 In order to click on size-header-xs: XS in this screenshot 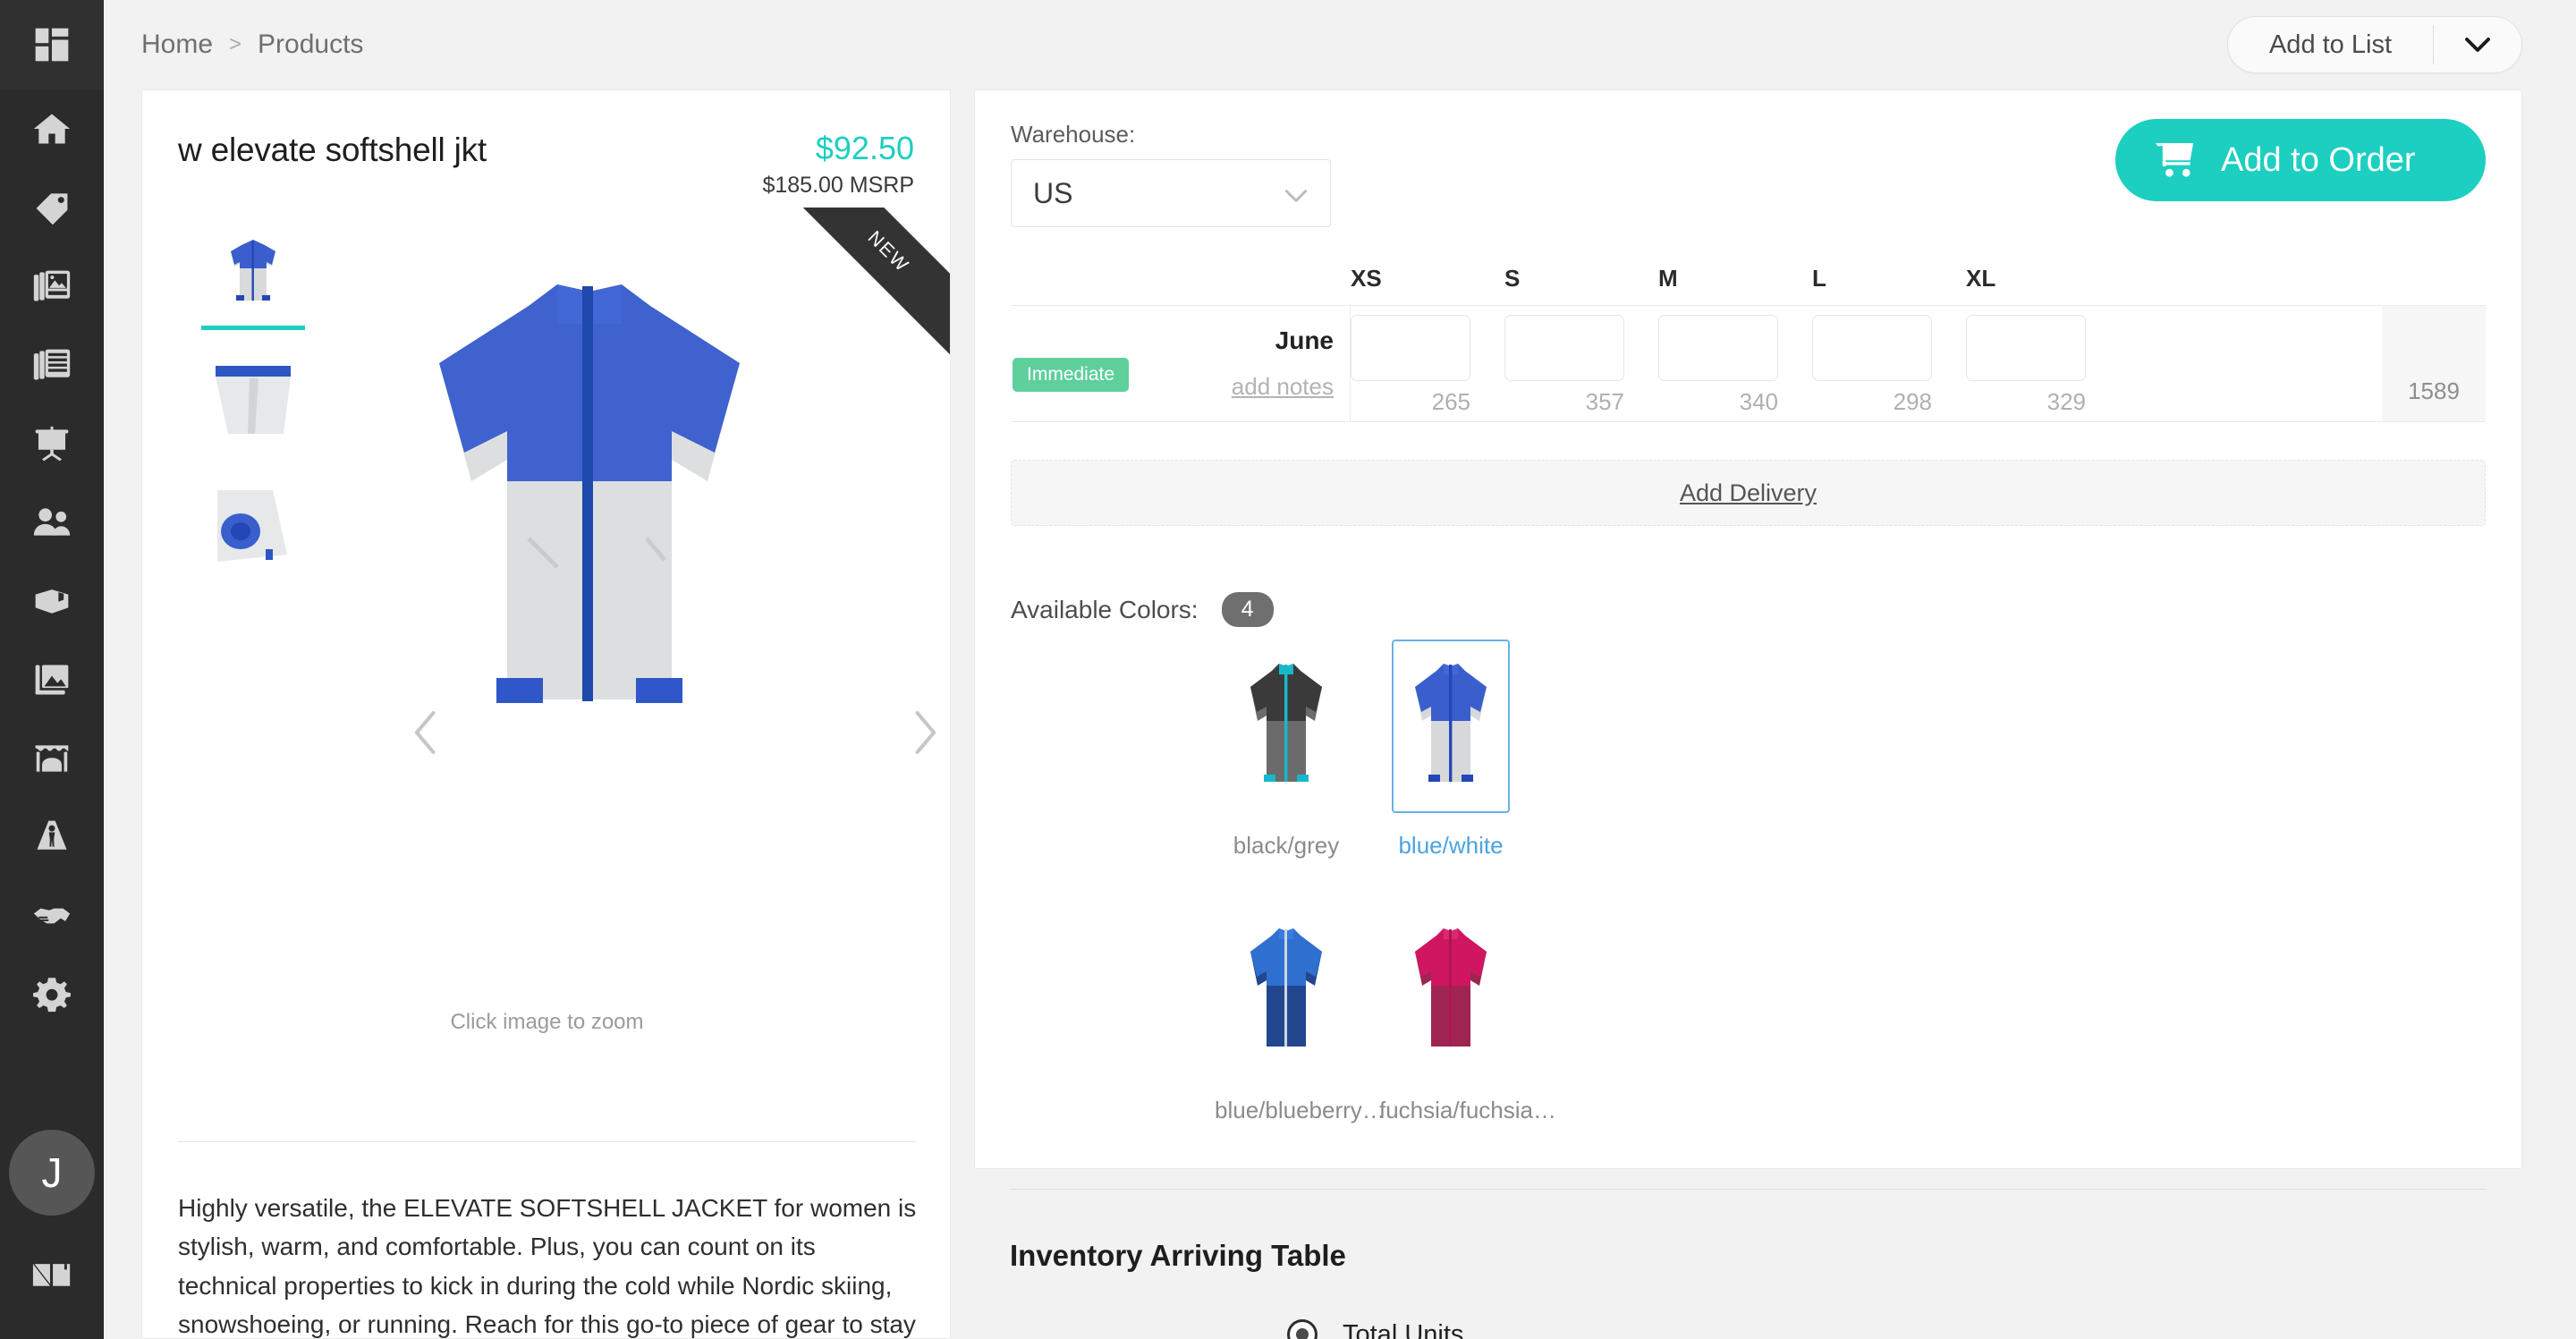, I will do `click(1366, 278)`.